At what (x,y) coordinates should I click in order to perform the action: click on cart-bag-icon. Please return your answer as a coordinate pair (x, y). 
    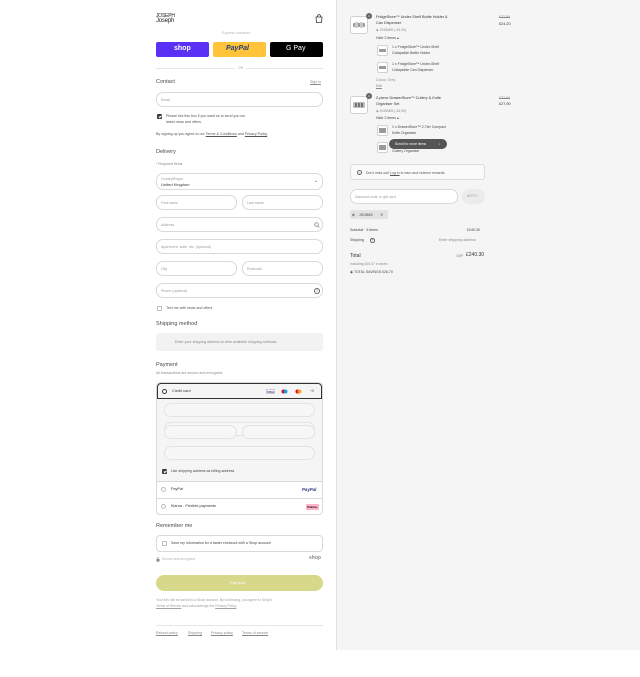
    Looking at the image, I should click on (319, 18).